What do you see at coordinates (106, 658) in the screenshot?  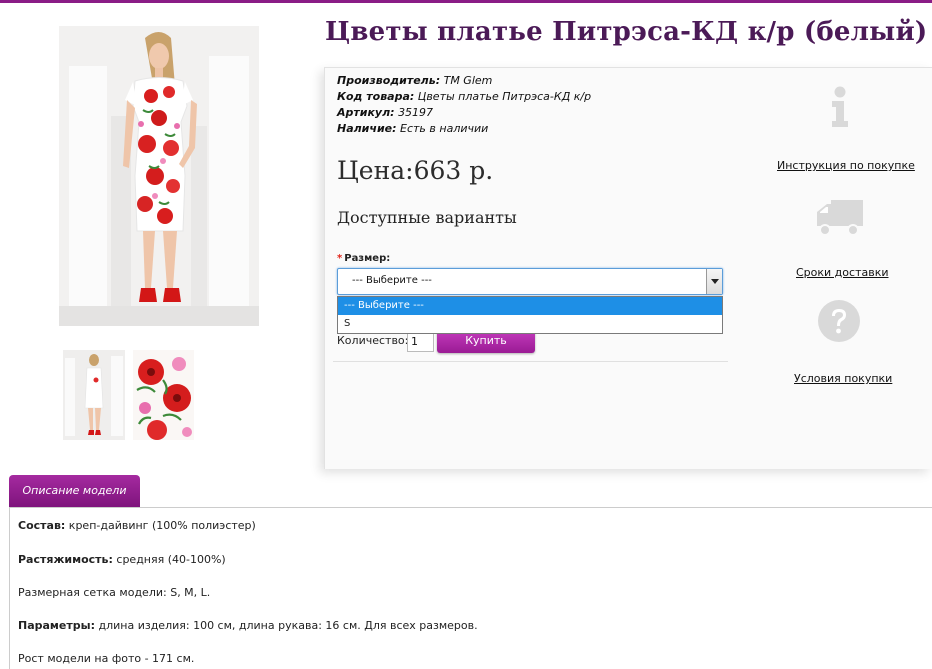 I see `description-model-height: Рост модели на фото - 171 см.` at bounding box center [106, 658].